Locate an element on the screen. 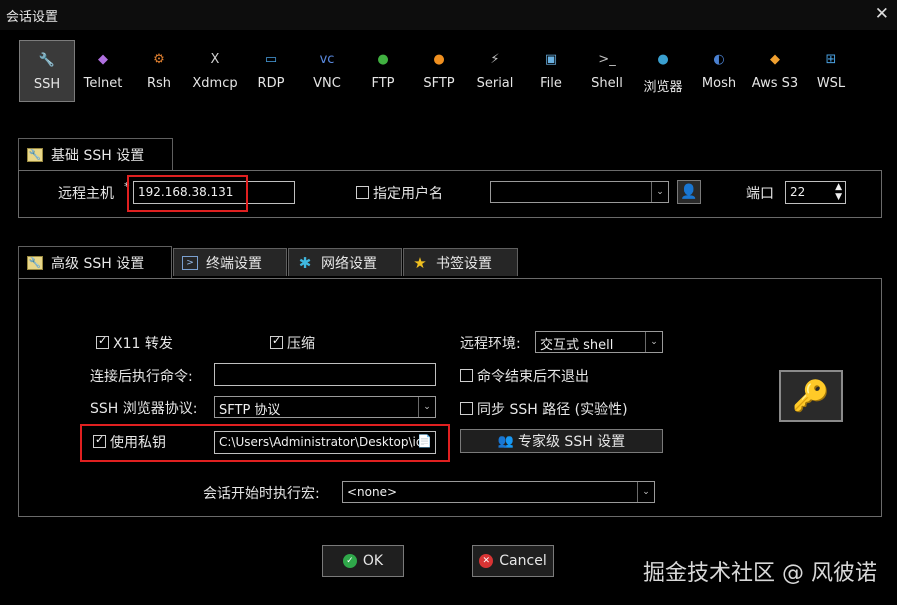 This screenshot has height=605, width=897. user-manager-button: 👤 is located at coordinates (689, 192).